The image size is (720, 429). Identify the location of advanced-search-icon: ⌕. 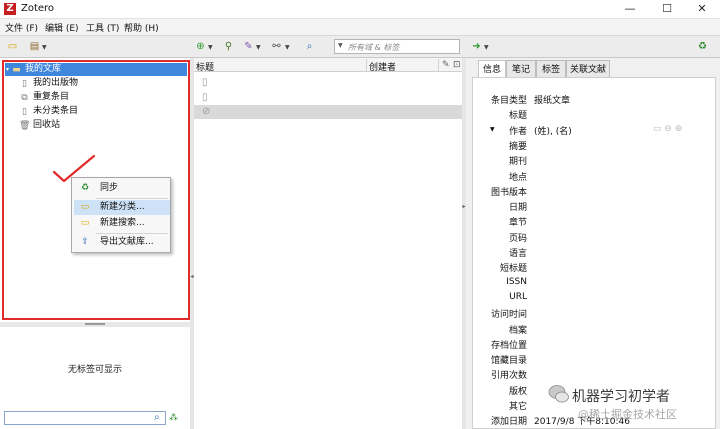
(309, 46).